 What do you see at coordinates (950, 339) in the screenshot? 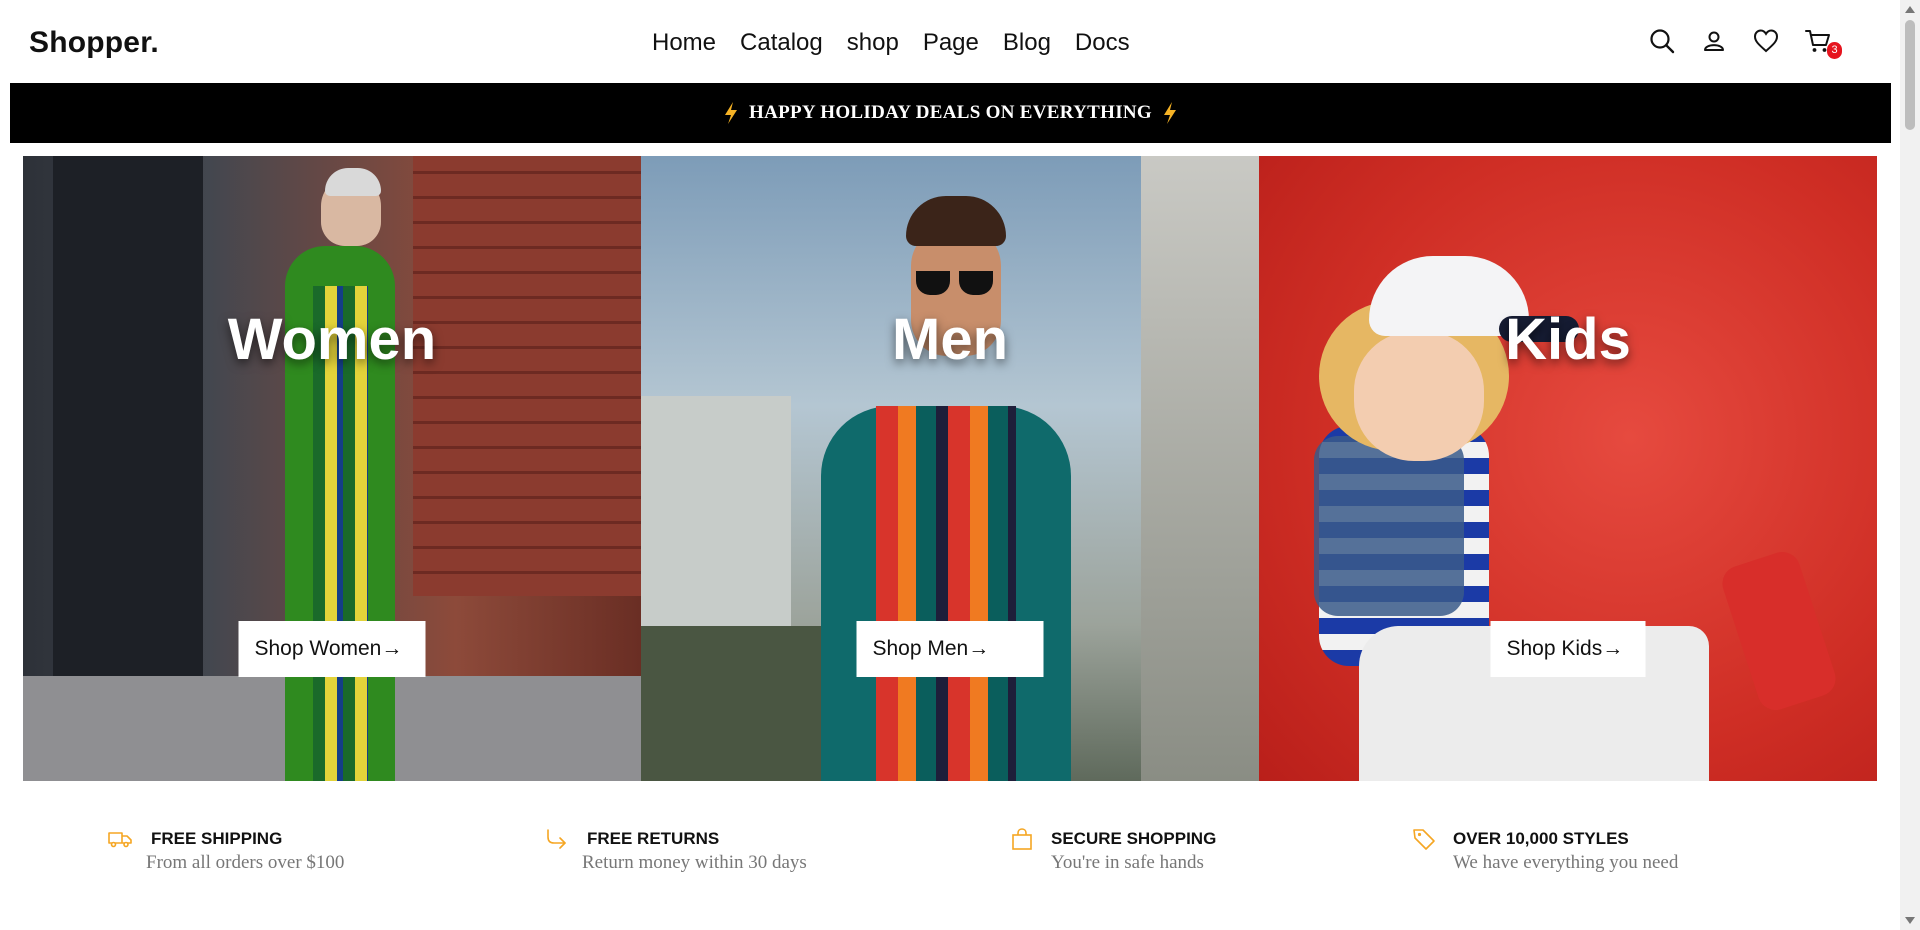
I see `category-title: Men` at bounding box center [950, 339].